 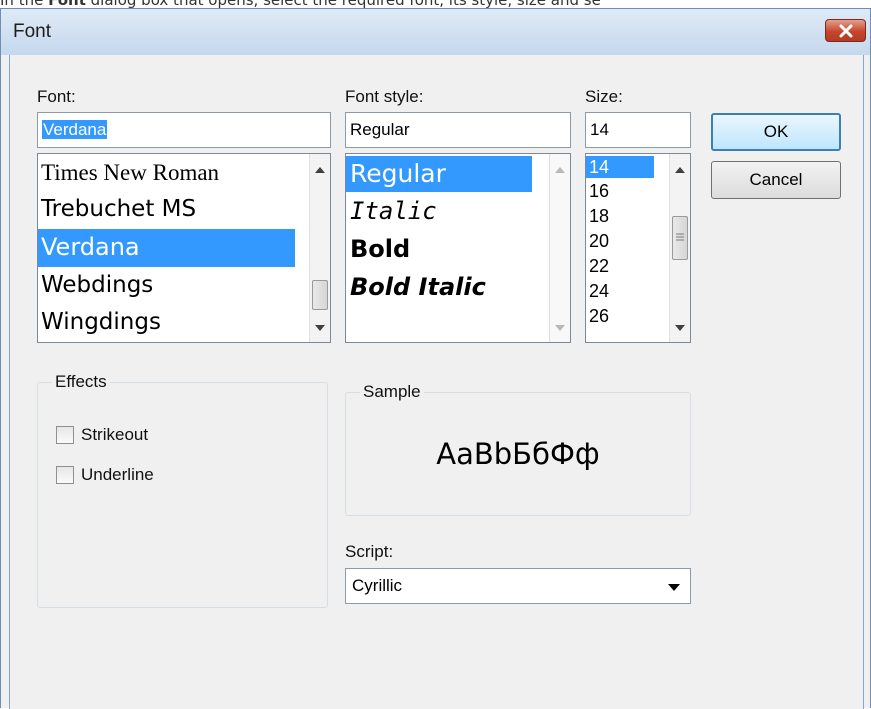 I want to click on size-list: 14 16 18 20 22 24 26, so click(x=638, y=248).